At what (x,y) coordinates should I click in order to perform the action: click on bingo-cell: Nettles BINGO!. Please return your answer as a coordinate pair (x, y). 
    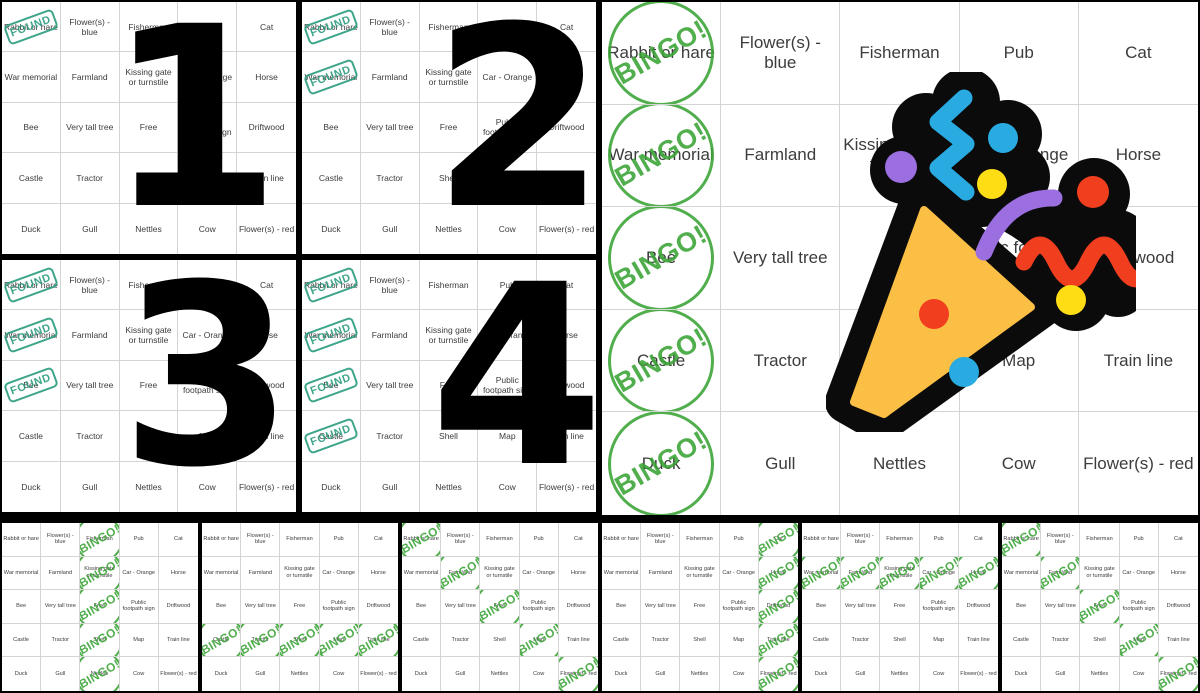
    Looking at the image, I should click on (100, 674).